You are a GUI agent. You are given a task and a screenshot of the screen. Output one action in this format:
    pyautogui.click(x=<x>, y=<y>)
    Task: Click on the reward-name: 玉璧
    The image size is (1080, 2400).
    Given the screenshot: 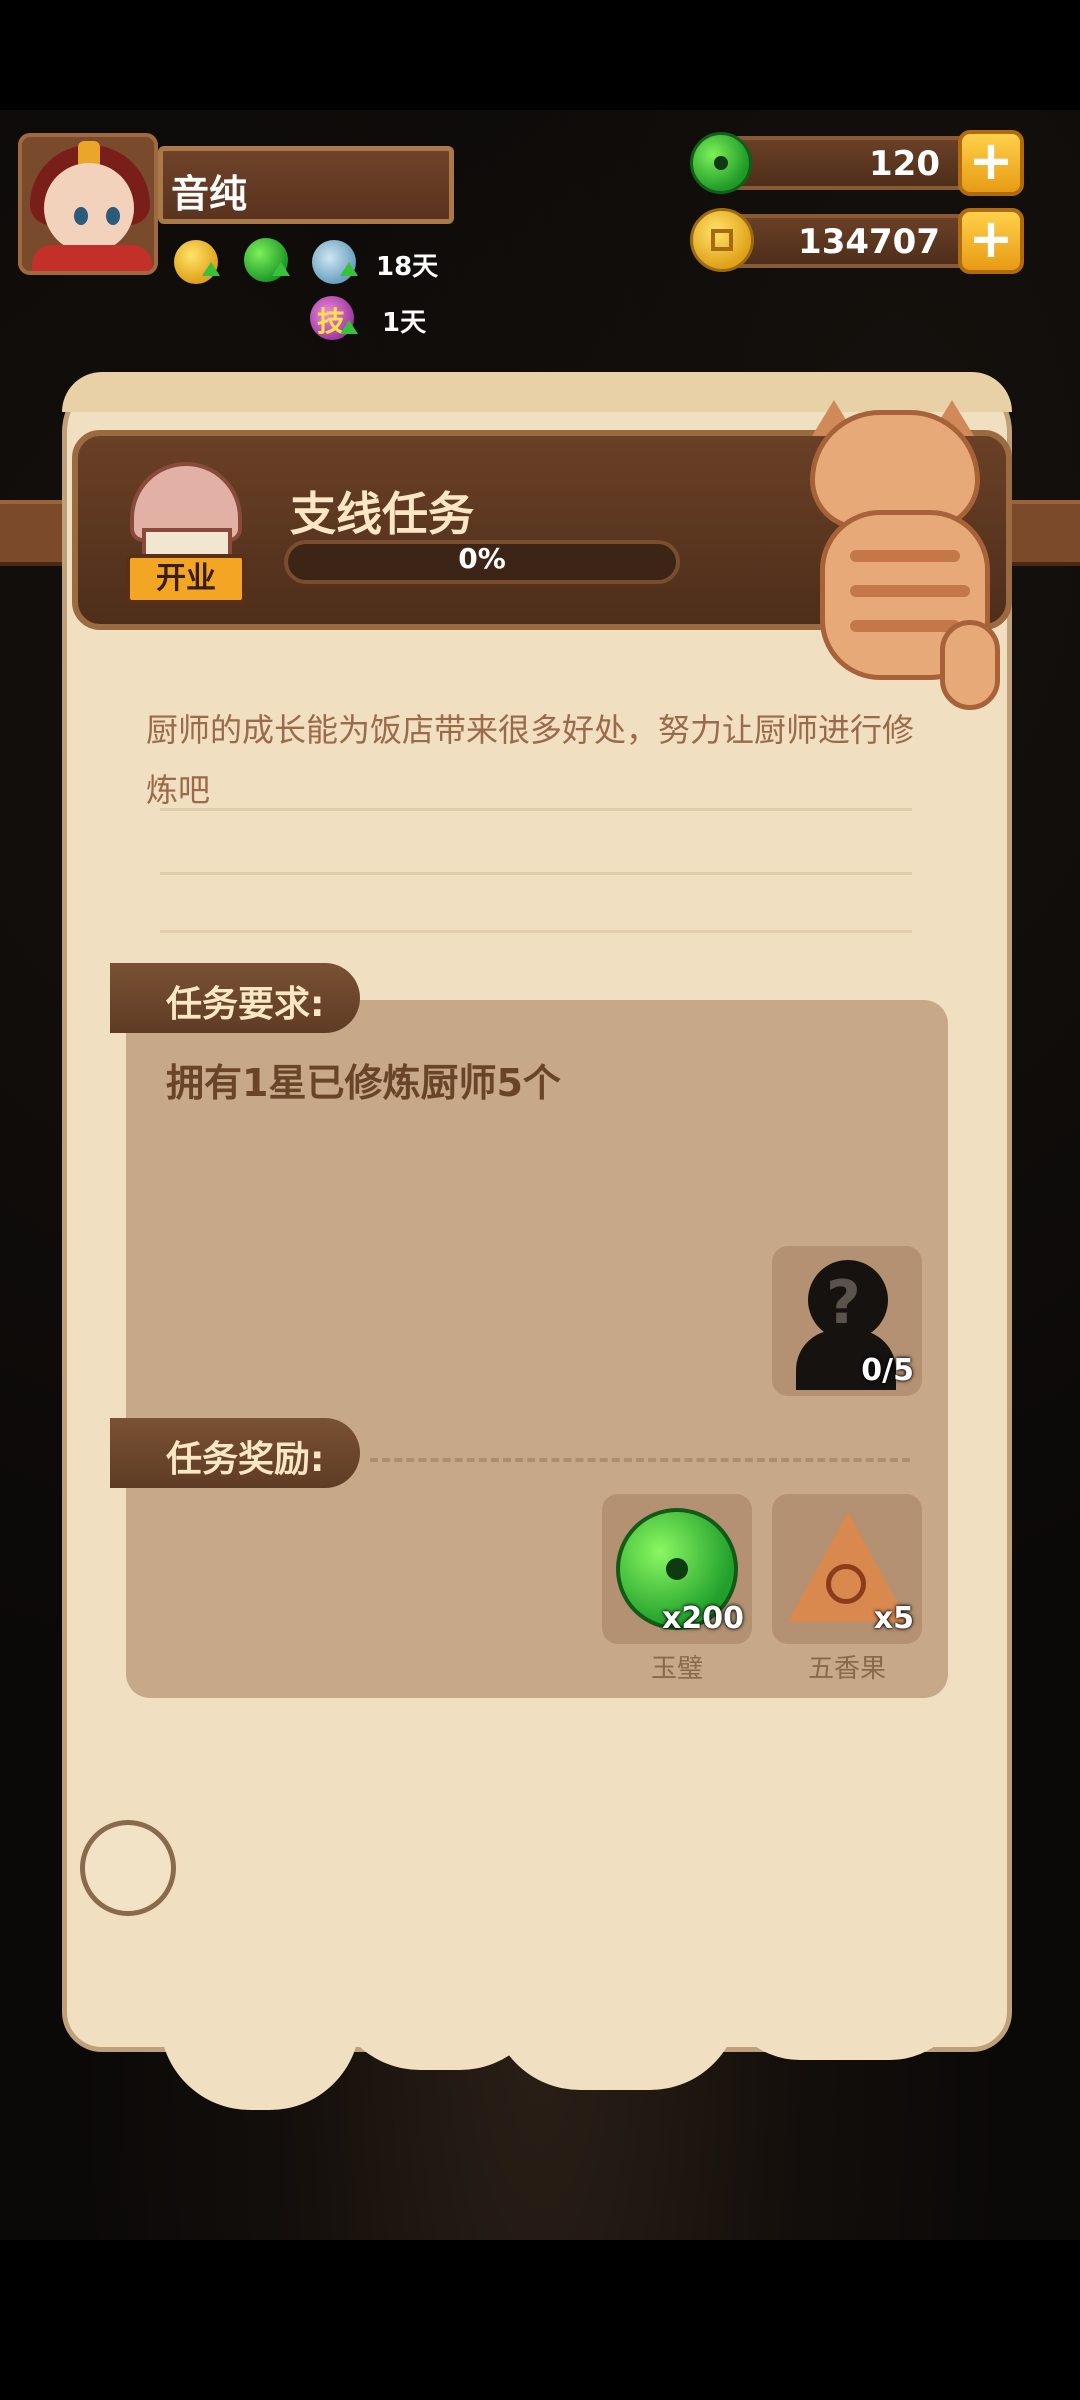 What is the action you would take?
    pyautogui.click(x=676, y=1669)
    